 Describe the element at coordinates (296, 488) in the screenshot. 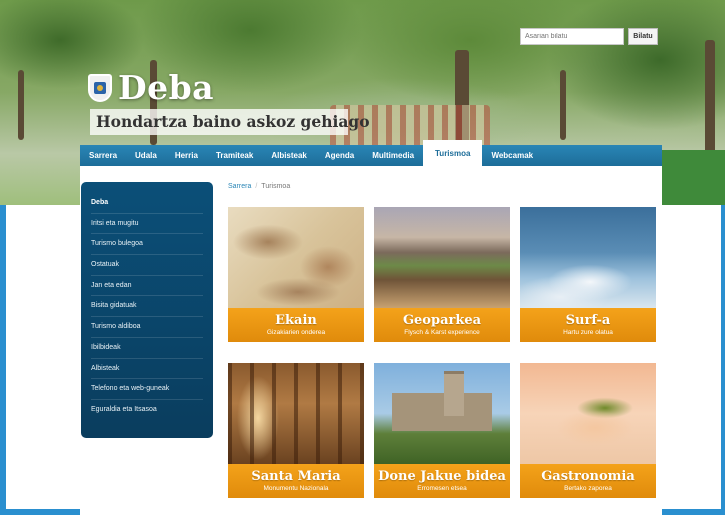

I see `card-subtitle: Monumentu Nazionala` at that location.